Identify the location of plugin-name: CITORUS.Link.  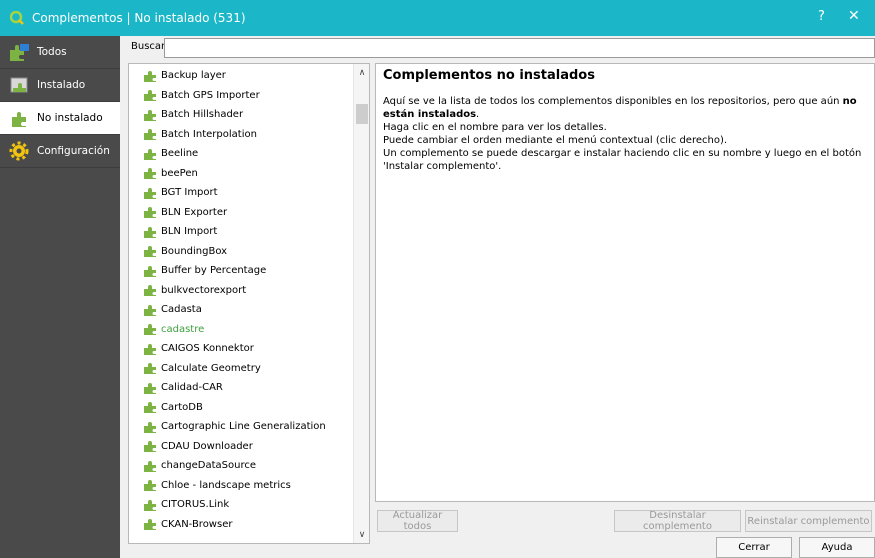
(195, 505).